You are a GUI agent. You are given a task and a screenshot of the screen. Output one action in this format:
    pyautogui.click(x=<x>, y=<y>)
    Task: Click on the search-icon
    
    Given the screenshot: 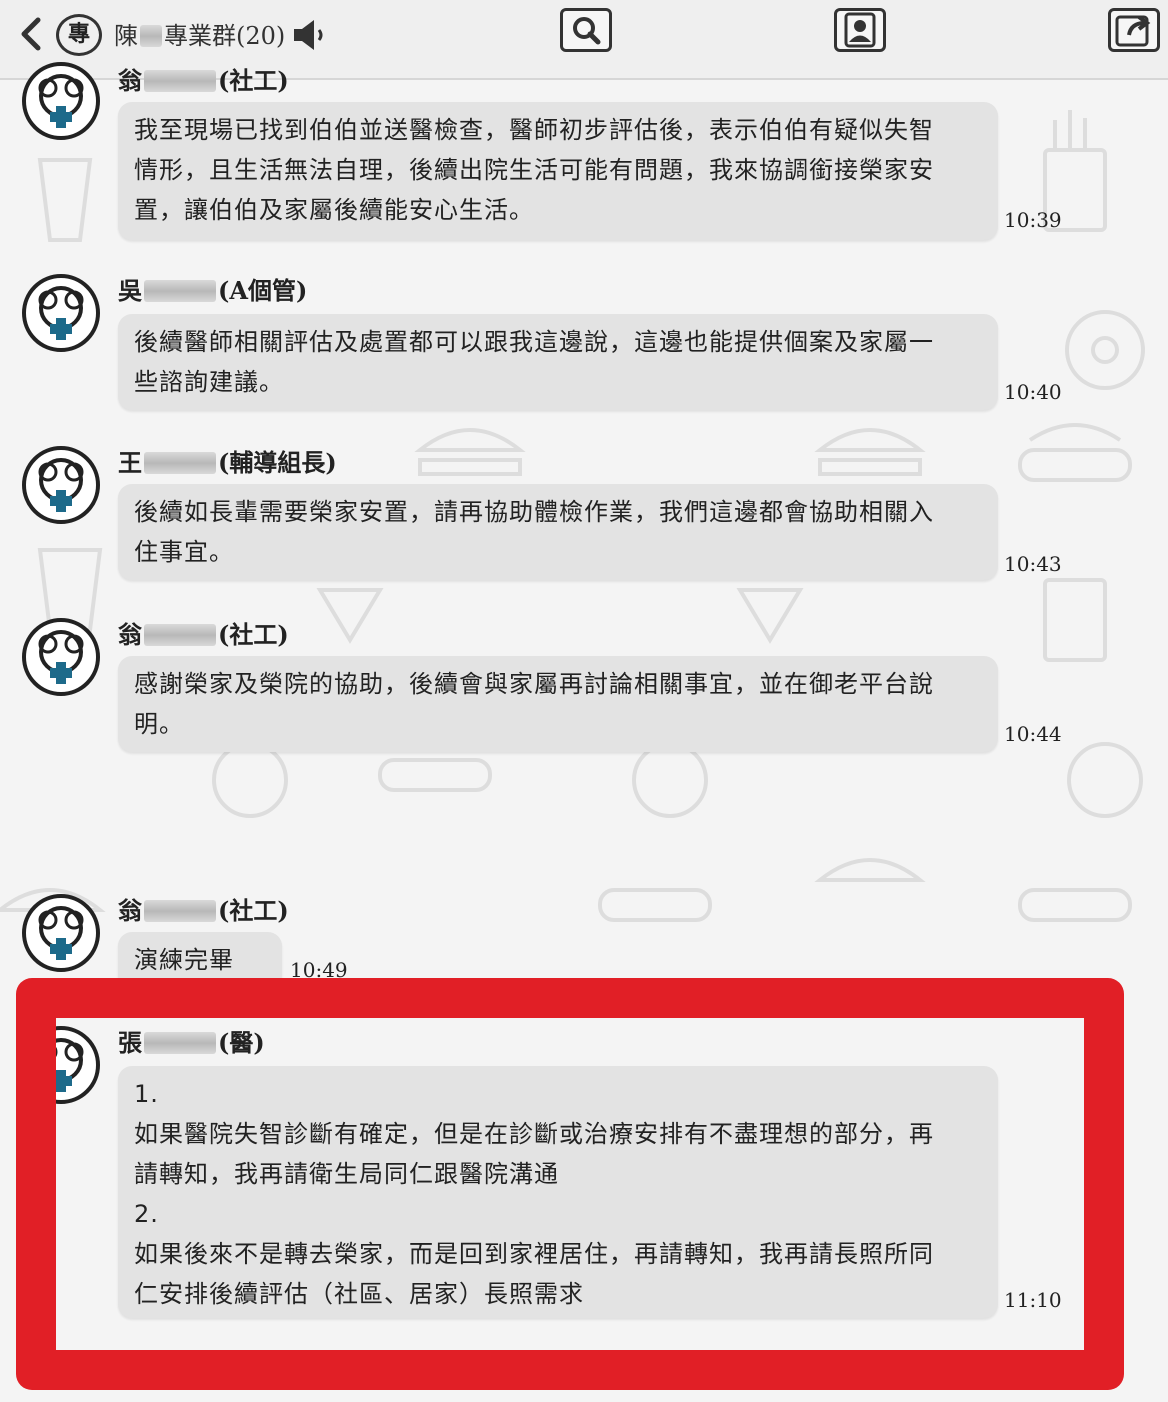 What is the action you would take?
    pyautogui.click(x=586, y=30)
    